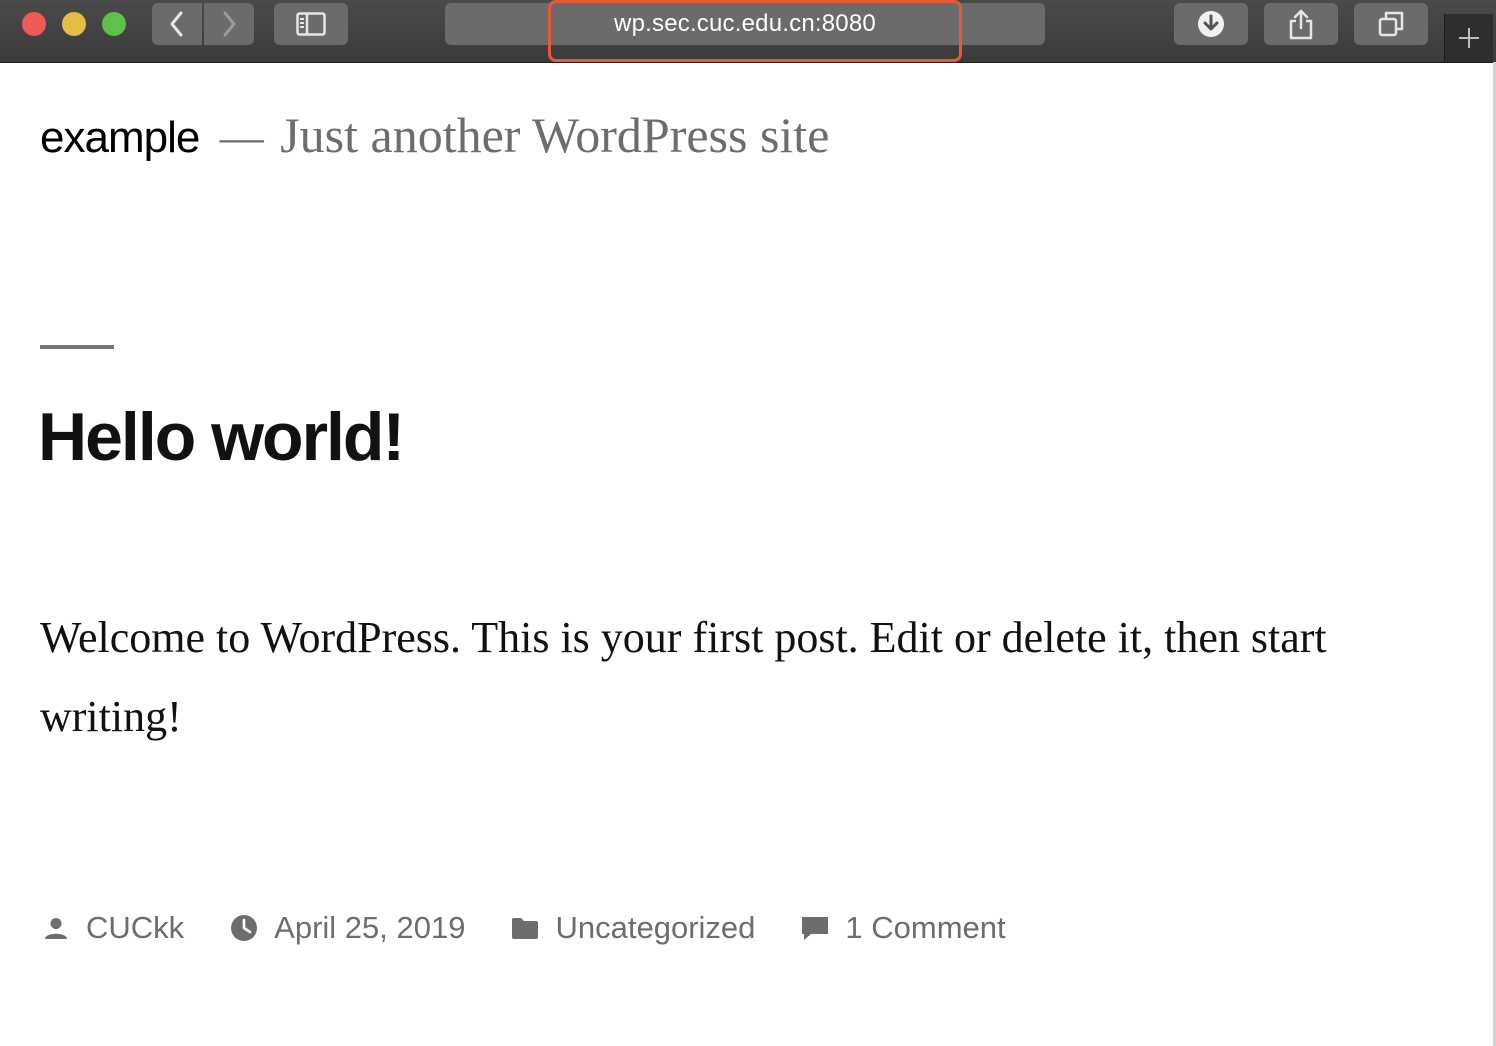  Describe the element at coordinates (555, 135) in the screenshot. I see `site-tagline: Just another WordPress site` at that location.